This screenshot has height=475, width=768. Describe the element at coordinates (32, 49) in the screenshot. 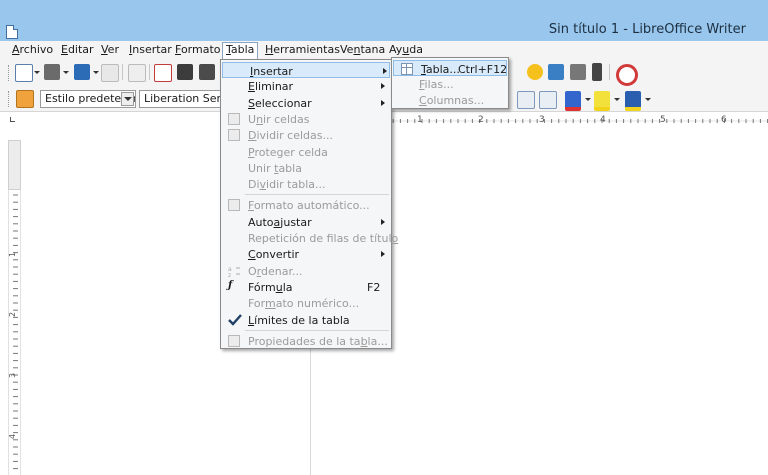

I see `menu-archivo: Archivo` at that location.